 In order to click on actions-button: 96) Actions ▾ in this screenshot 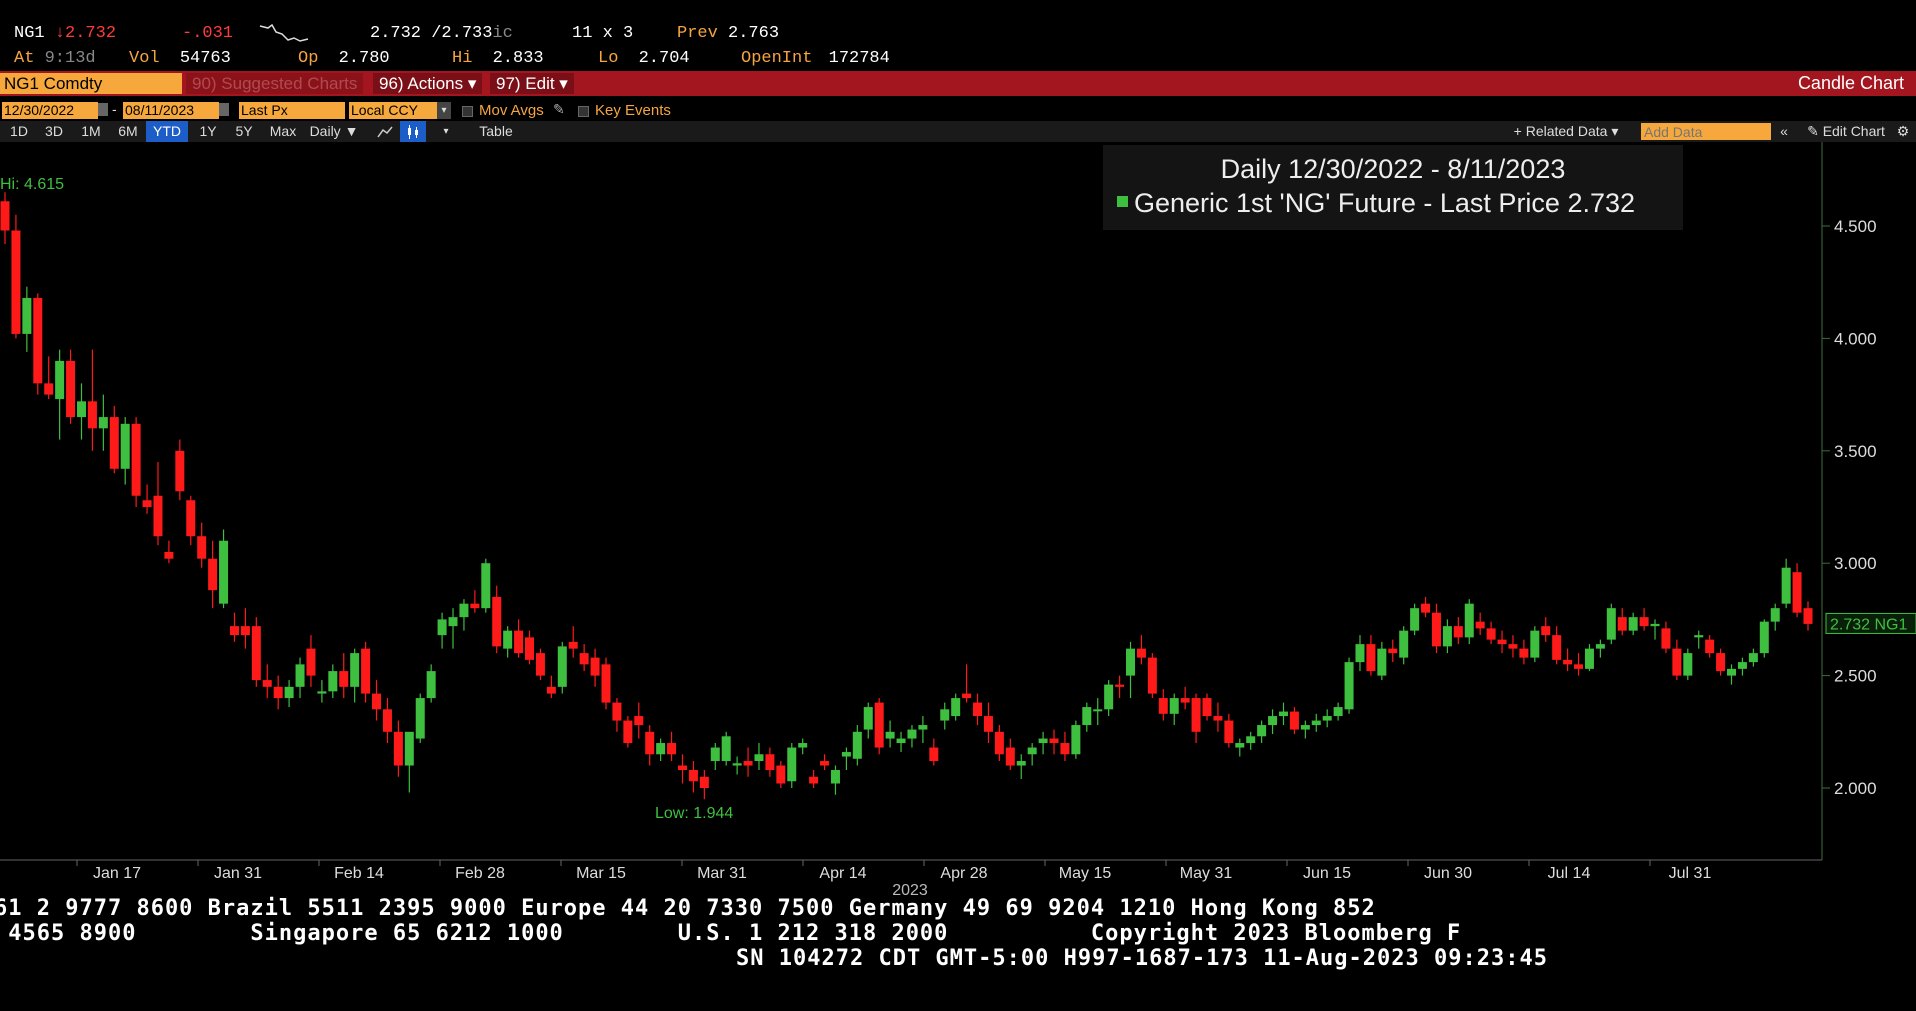, I will do `click(428, 83)`.